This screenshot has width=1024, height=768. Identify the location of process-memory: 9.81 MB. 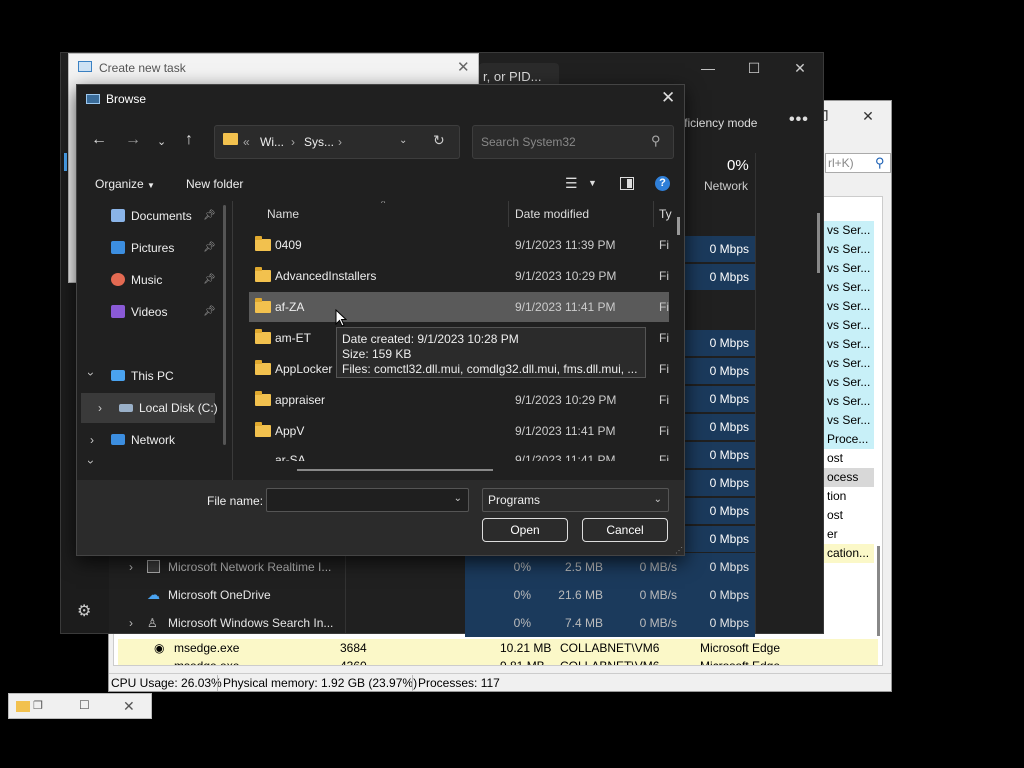
(522, 661).